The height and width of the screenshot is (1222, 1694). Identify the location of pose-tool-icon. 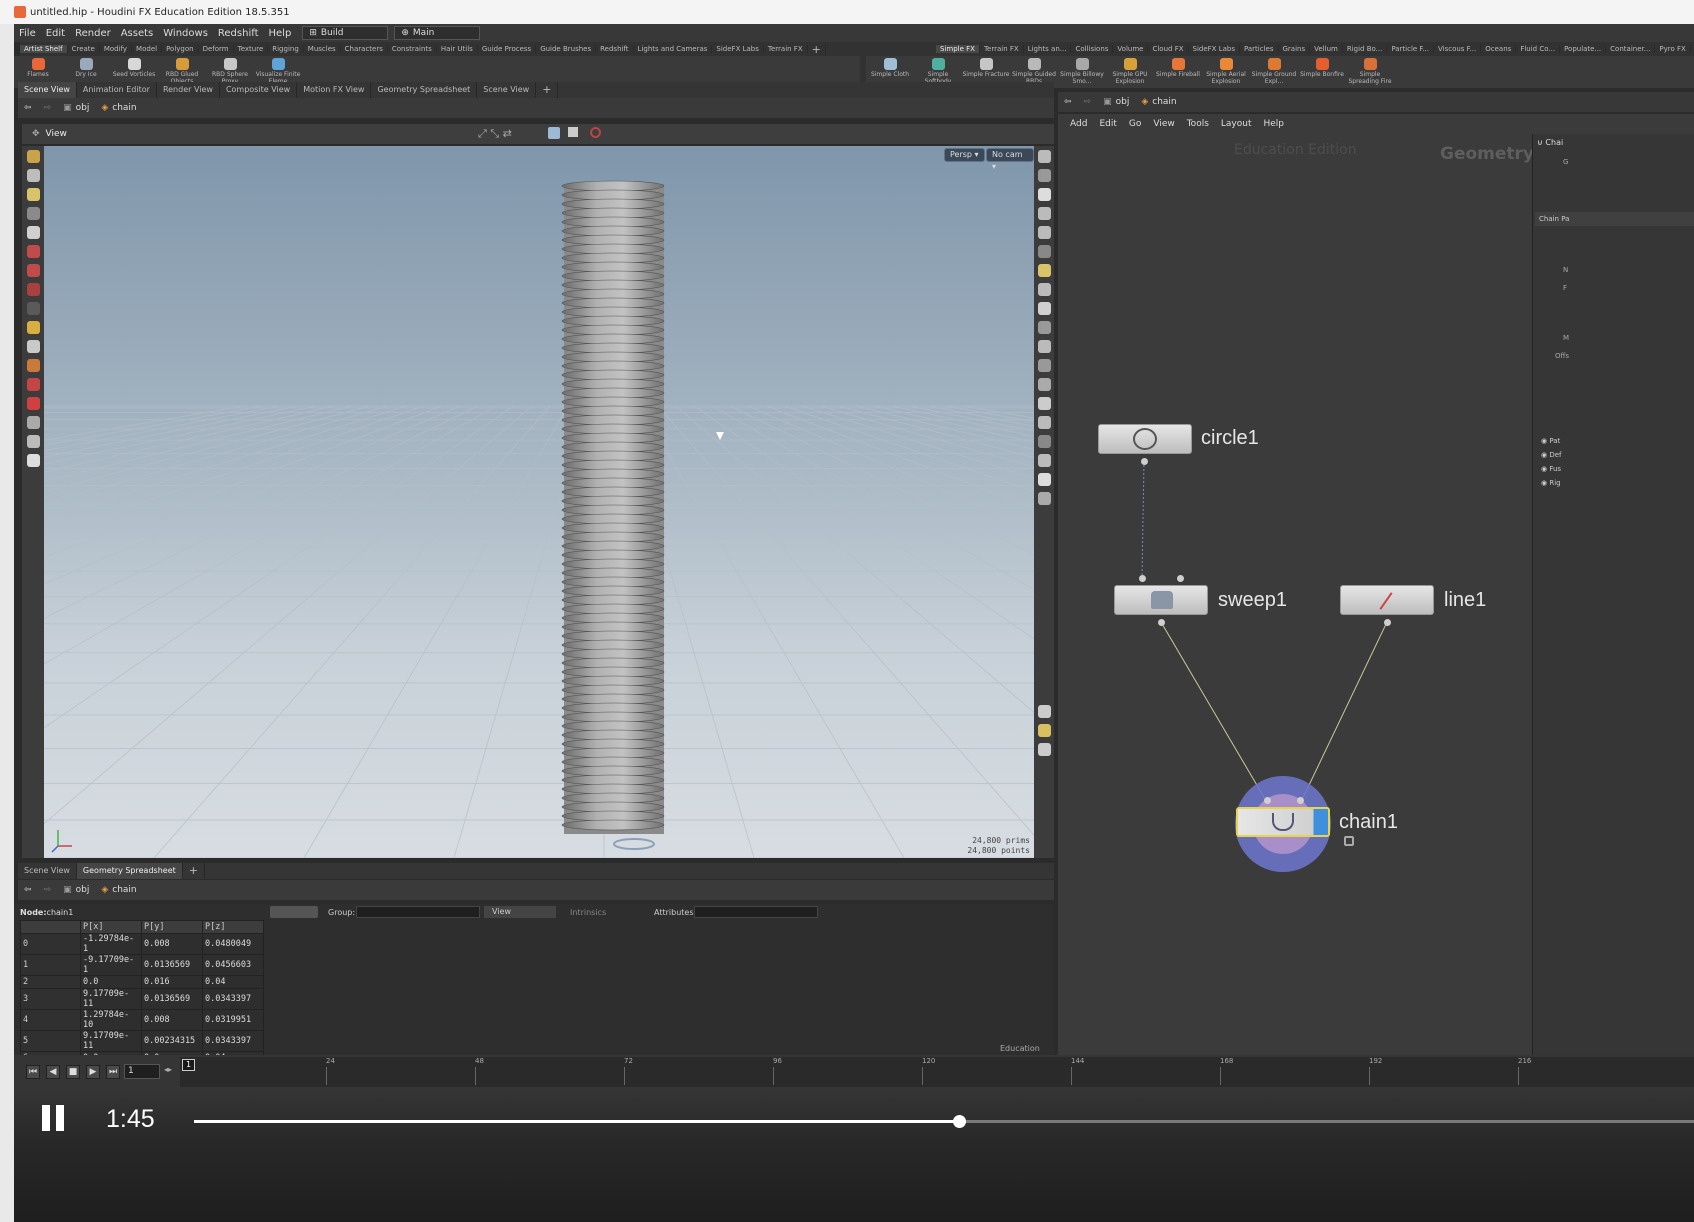
(33, 308).